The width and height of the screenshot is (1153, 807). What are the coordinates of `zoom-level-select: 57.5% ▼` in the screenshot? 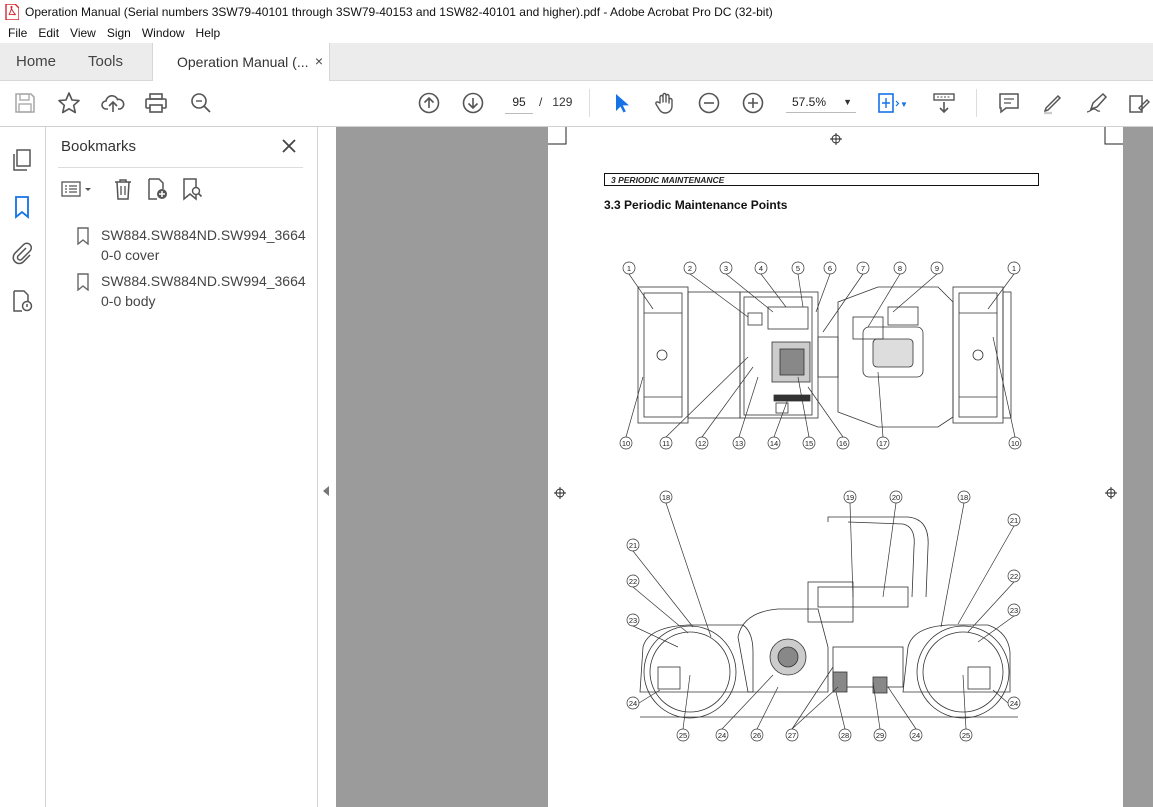 It's located at (821, 102).